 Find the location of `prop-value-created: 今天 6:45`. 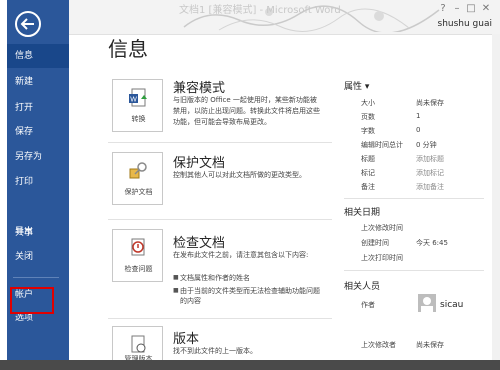

prop-value-created: 今天 6:45 is located at coordinates (432, 243).